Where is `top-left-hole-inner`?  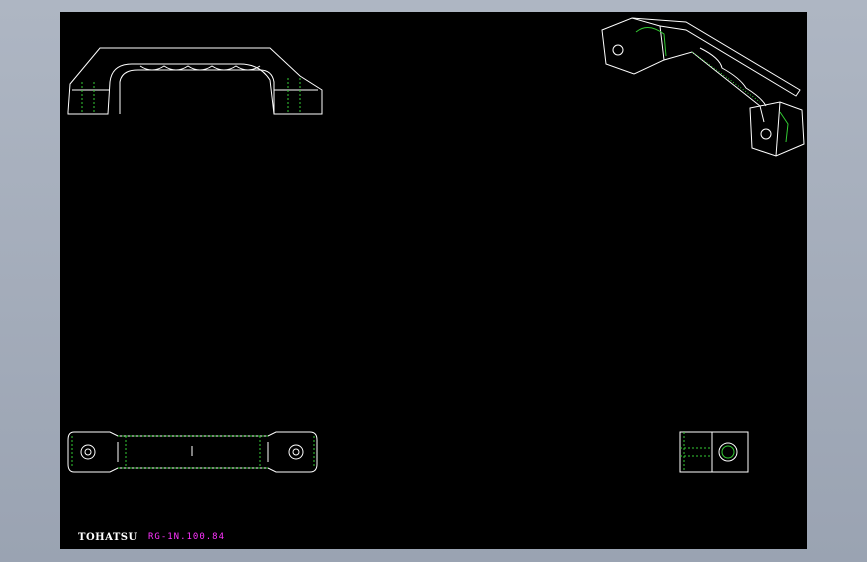
top-left-hole-inner is located at coordinates (88, 452).